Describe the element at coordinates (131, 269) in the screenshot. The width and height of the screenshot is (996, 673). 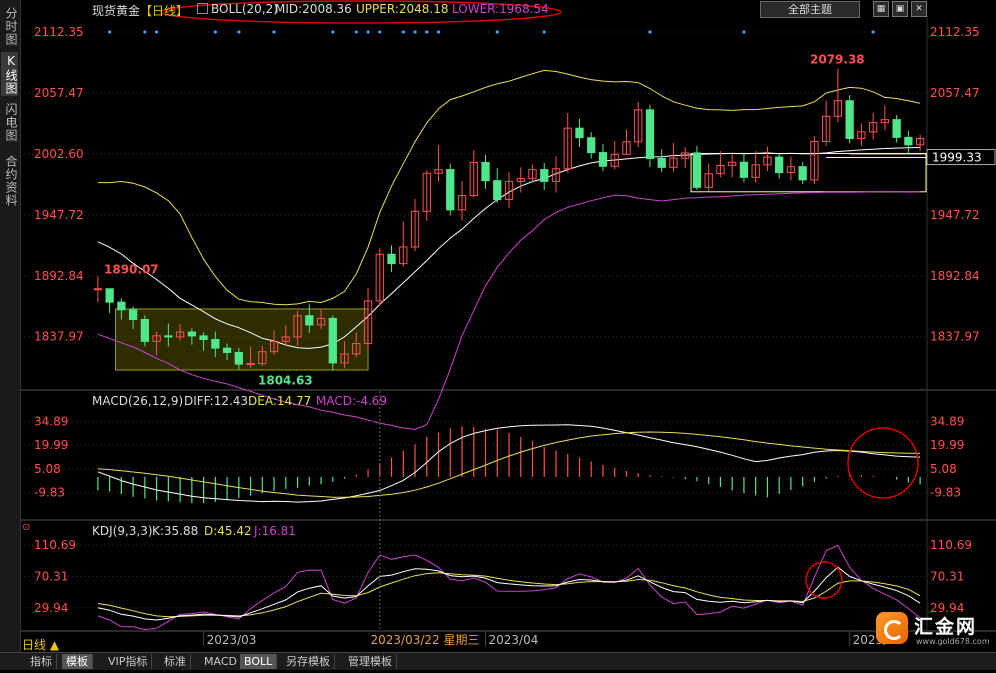
I see `label-start-high: 1890.07` at that location.